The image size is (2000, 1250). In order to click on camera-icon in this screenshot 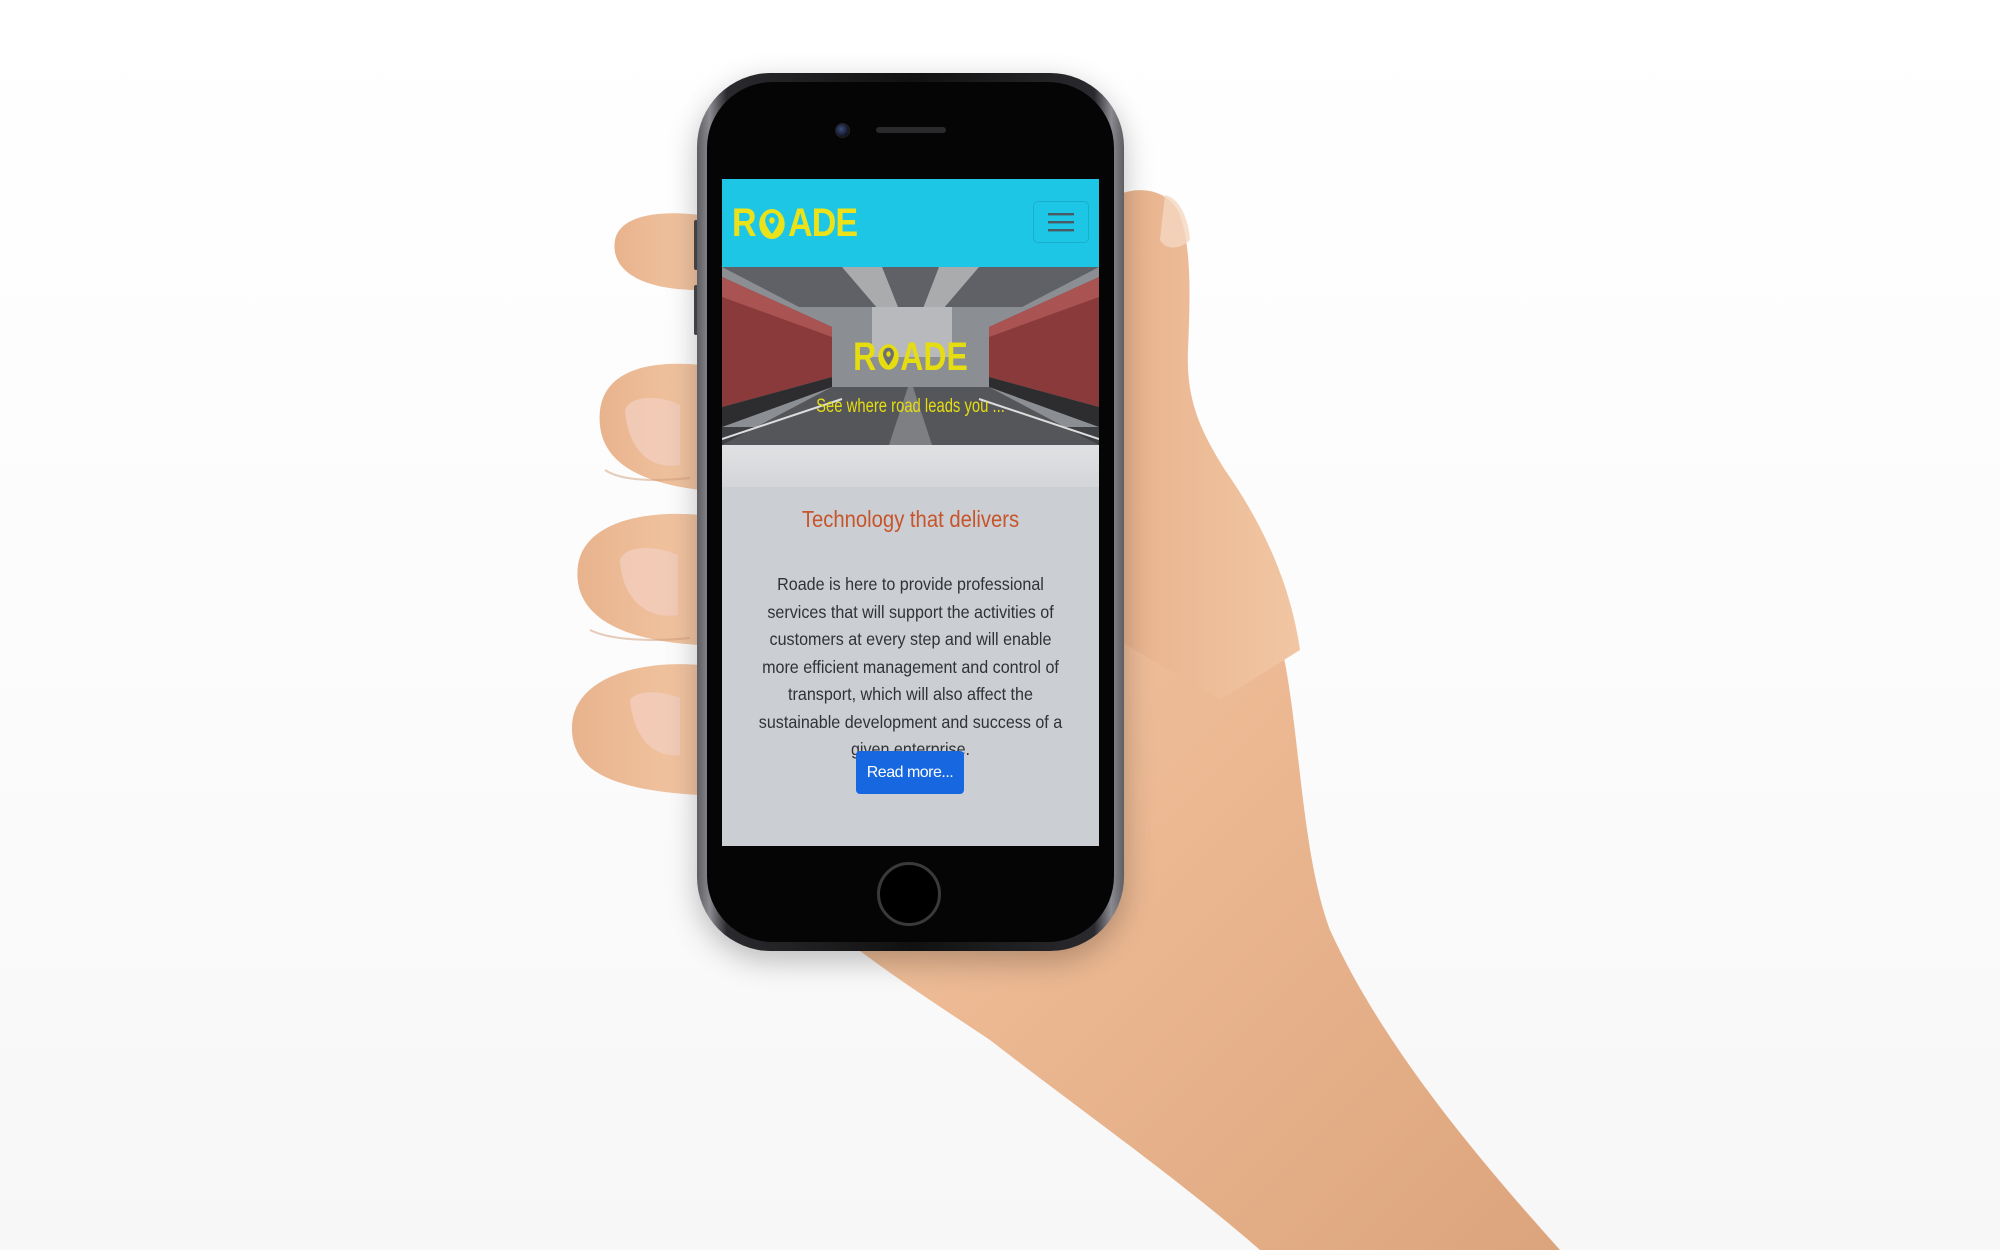, I will do `click(842, 130)`.